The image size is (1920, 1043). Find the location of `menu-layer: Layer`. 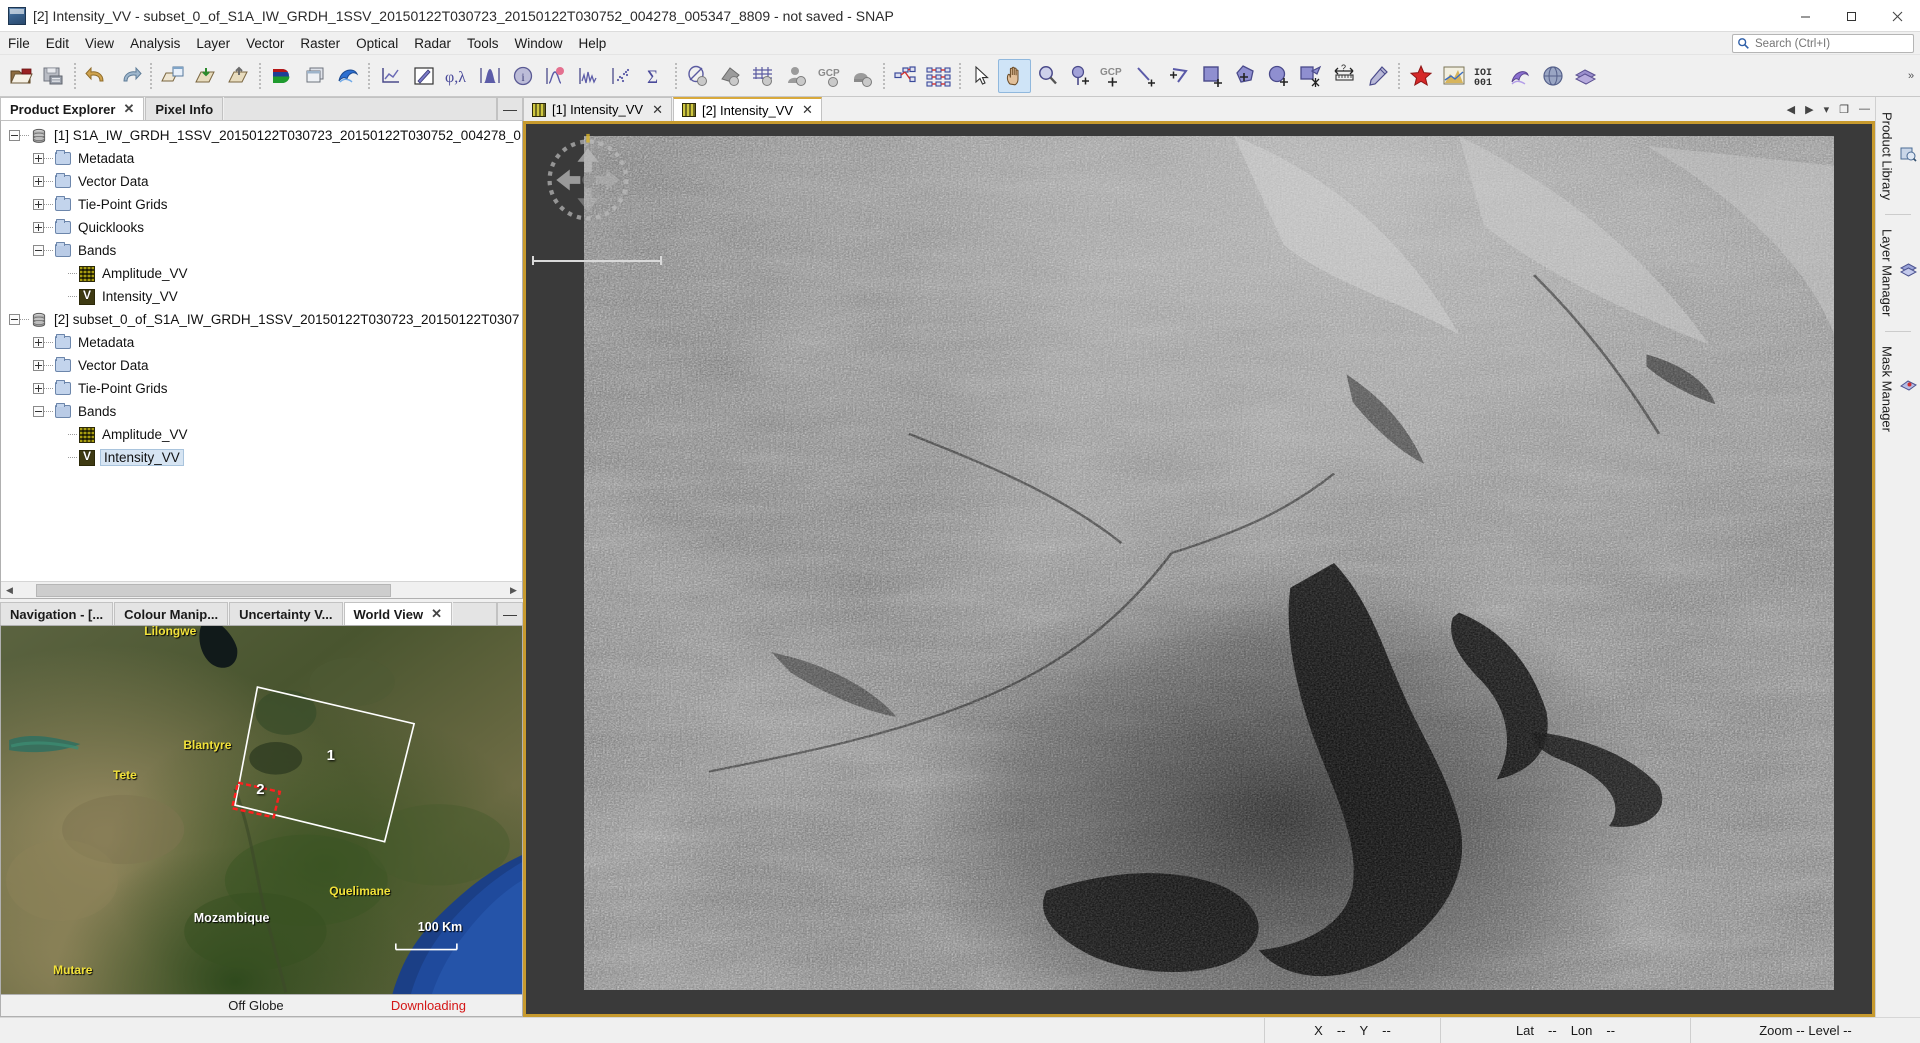

menu-layer: Layer is located at coordinates (213, 43).